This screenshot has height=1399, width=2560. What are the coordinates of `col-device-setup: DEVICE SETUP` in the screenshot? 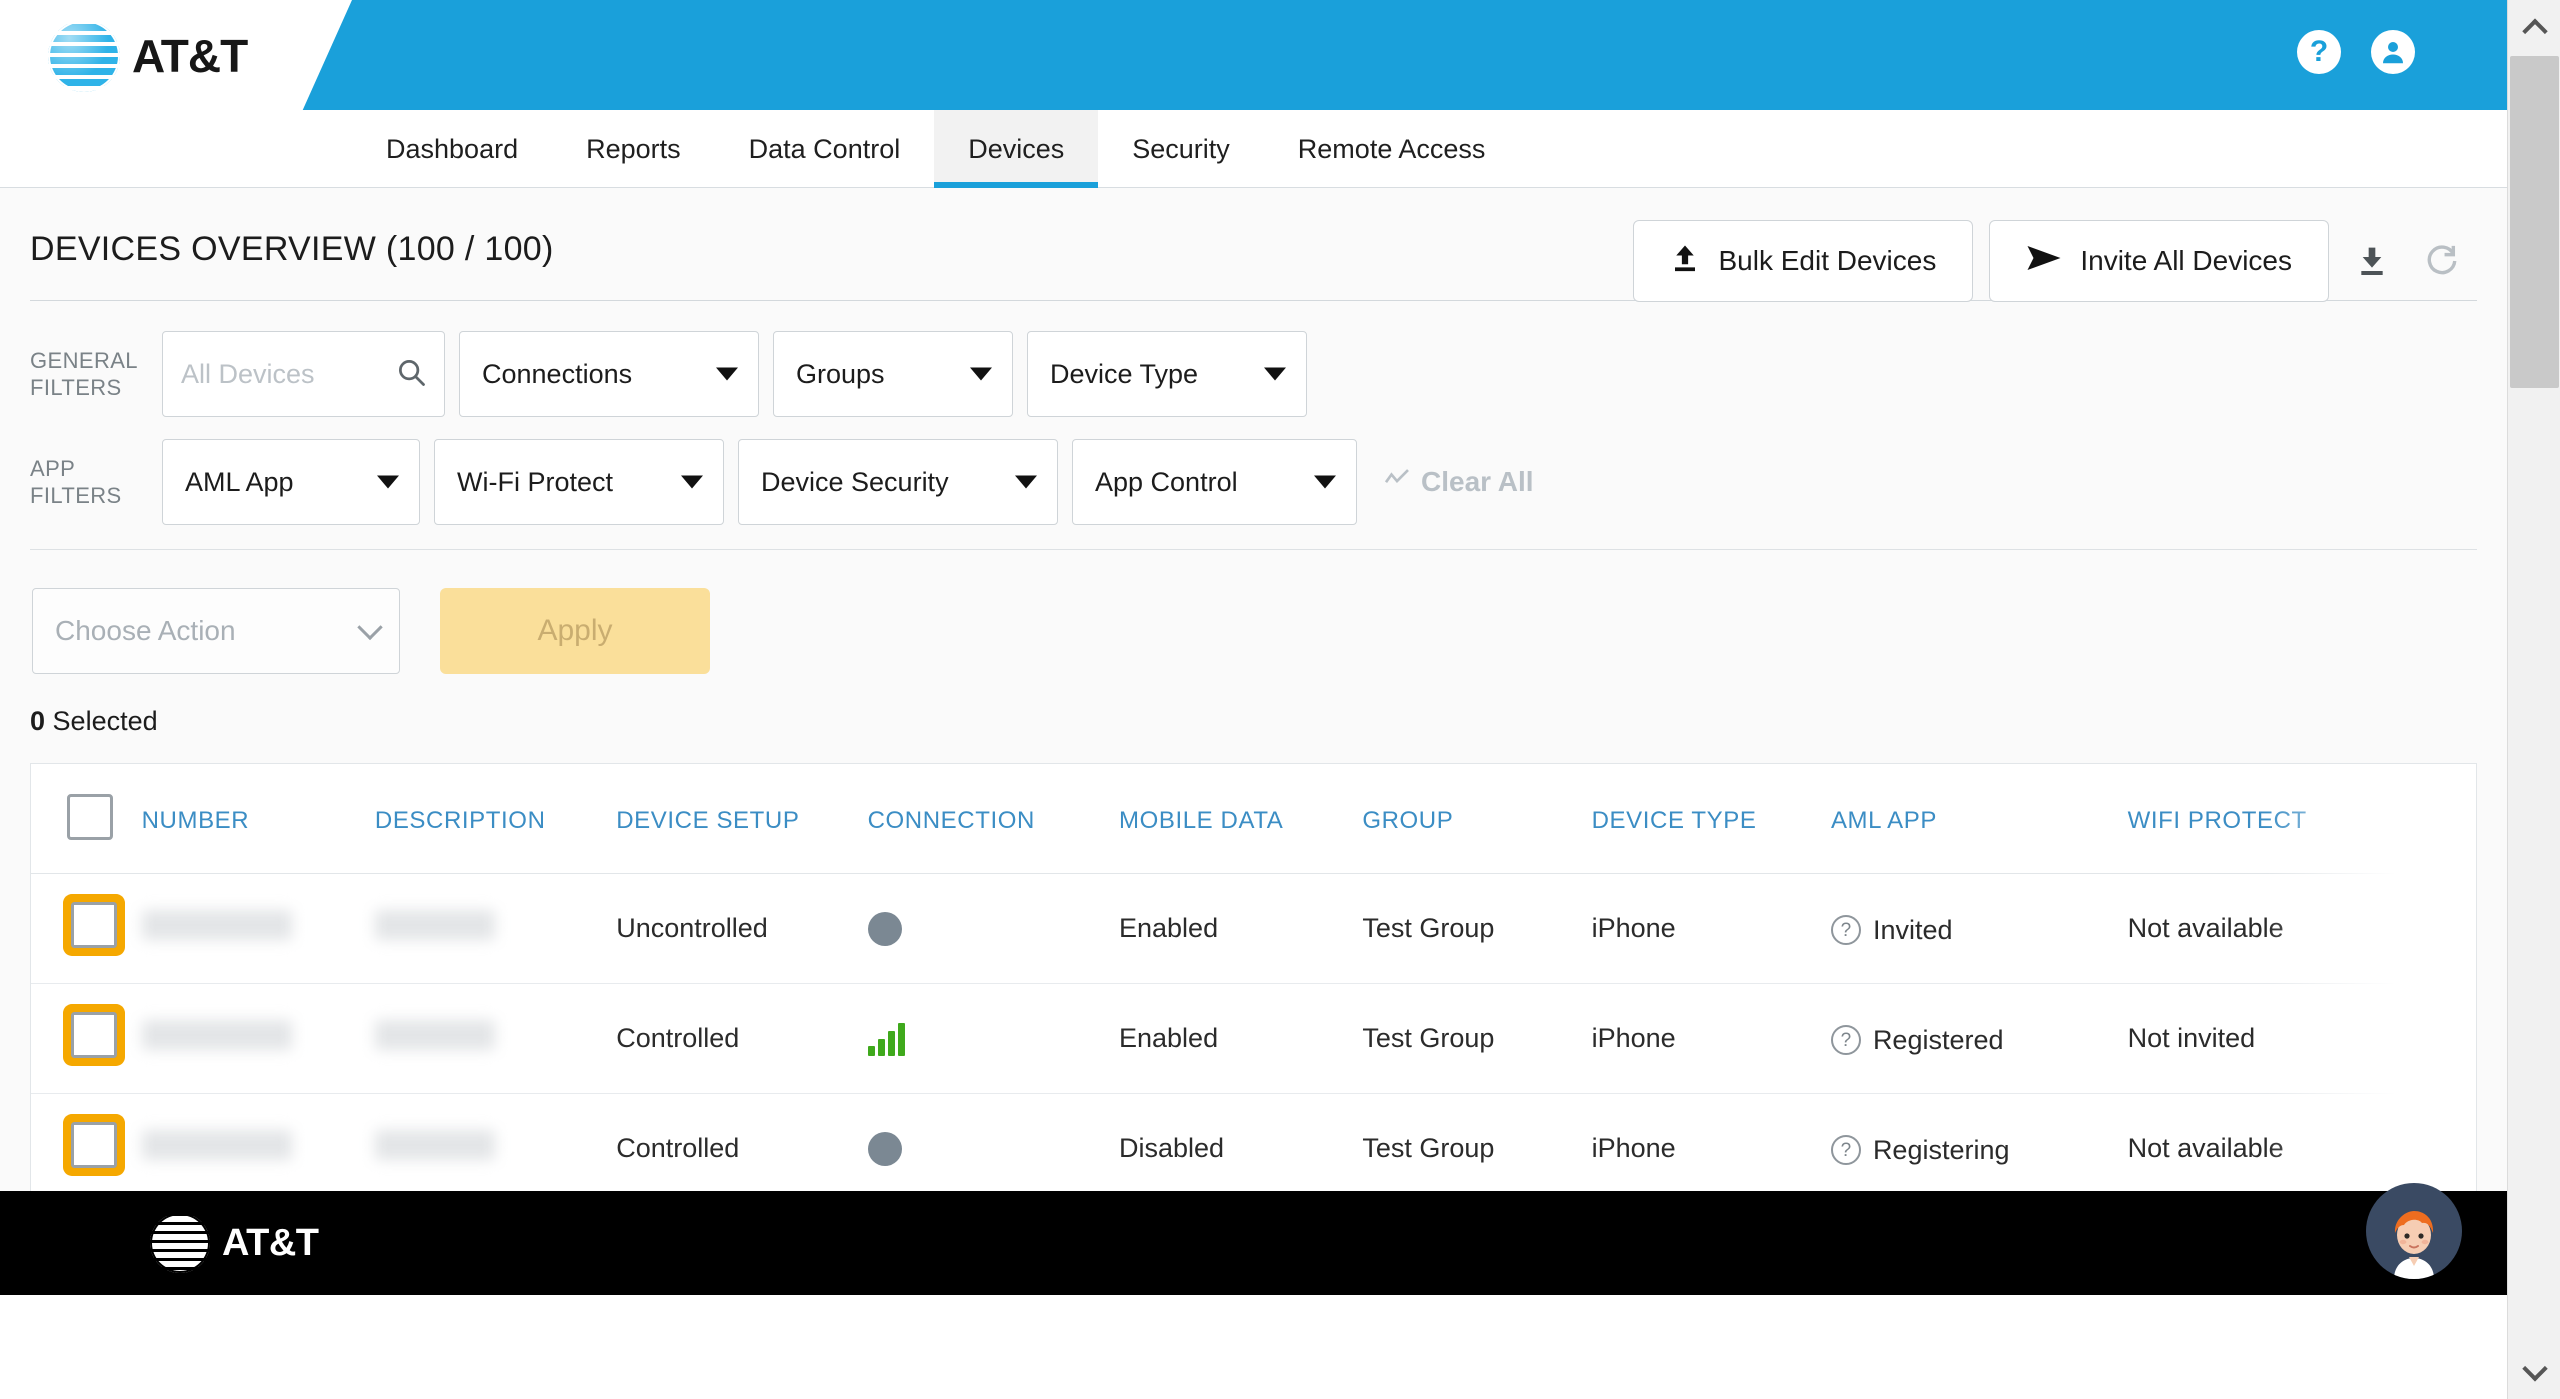 It's located at (742, 819).